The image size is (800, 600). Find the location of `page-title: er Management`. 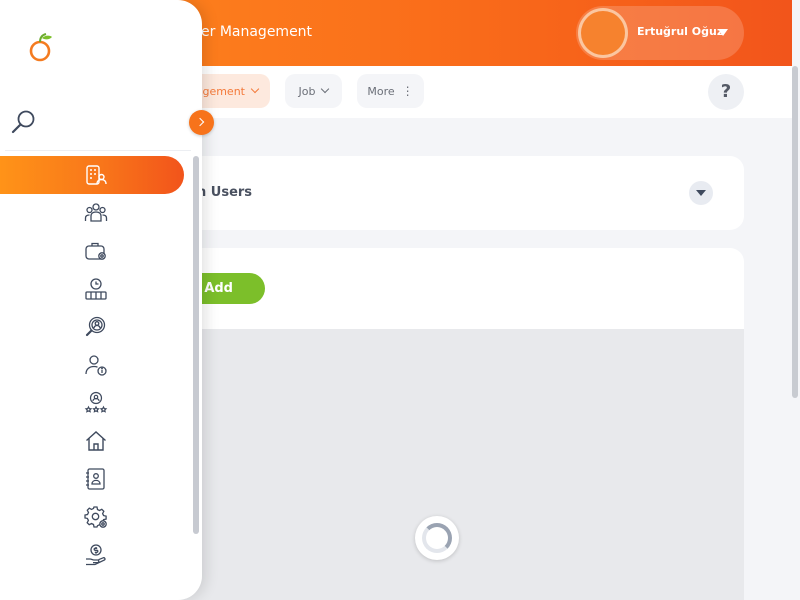

page-title: er Management is located at coordinates (257, 32).